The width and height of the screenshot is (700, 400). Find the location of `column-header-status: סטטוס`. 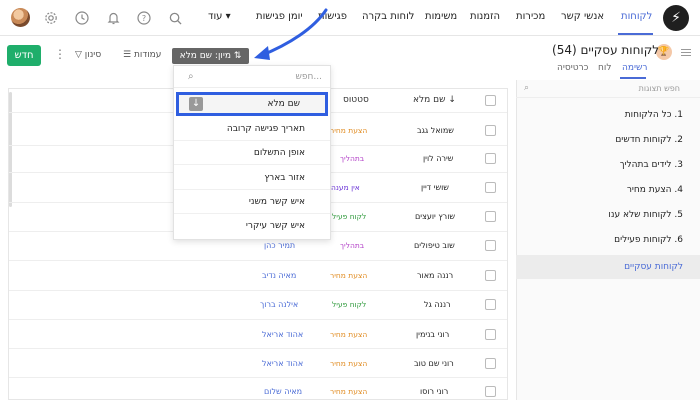

column-header-status: סטטוס is located at coordinates (356, 100).